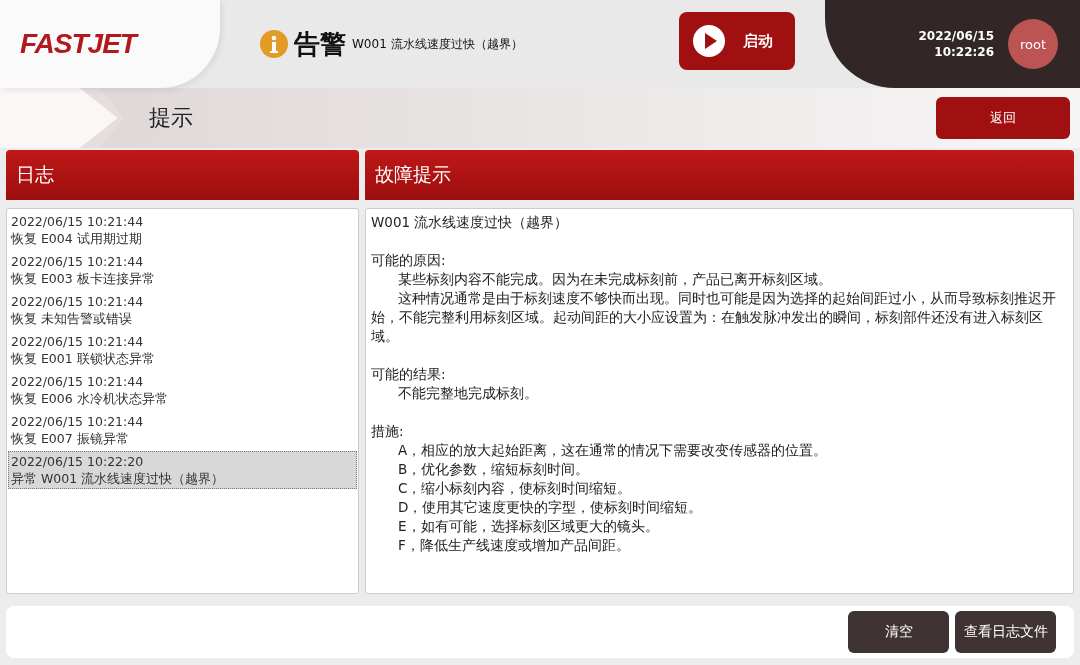  I want to click on section-heading: 可能的结果:, so click(409, 374).